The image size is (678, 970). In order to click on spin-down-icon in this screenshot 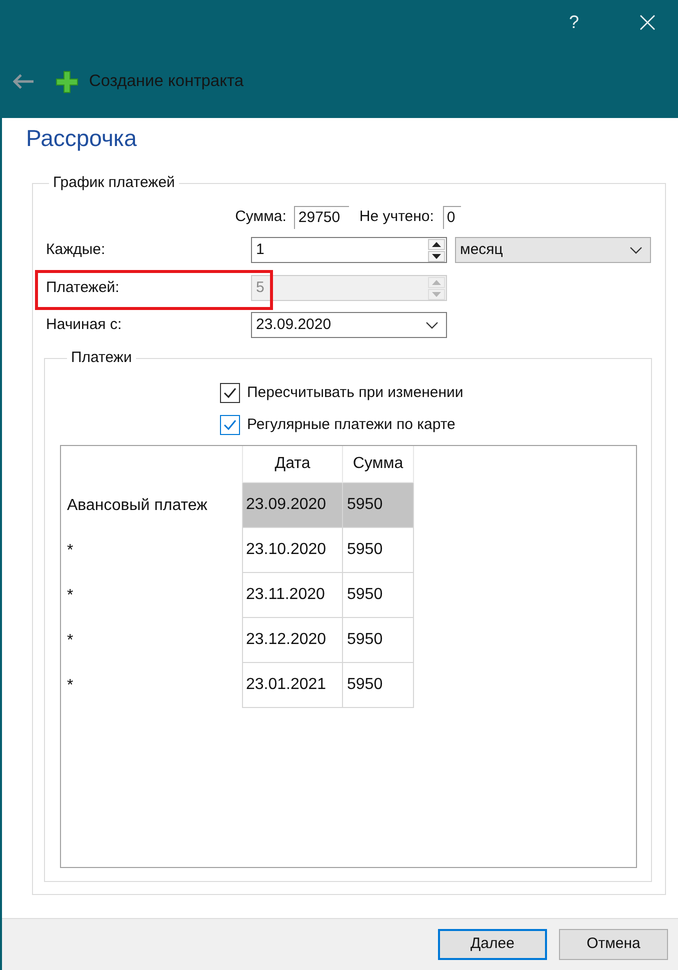, I will do `click(436, 256)`.